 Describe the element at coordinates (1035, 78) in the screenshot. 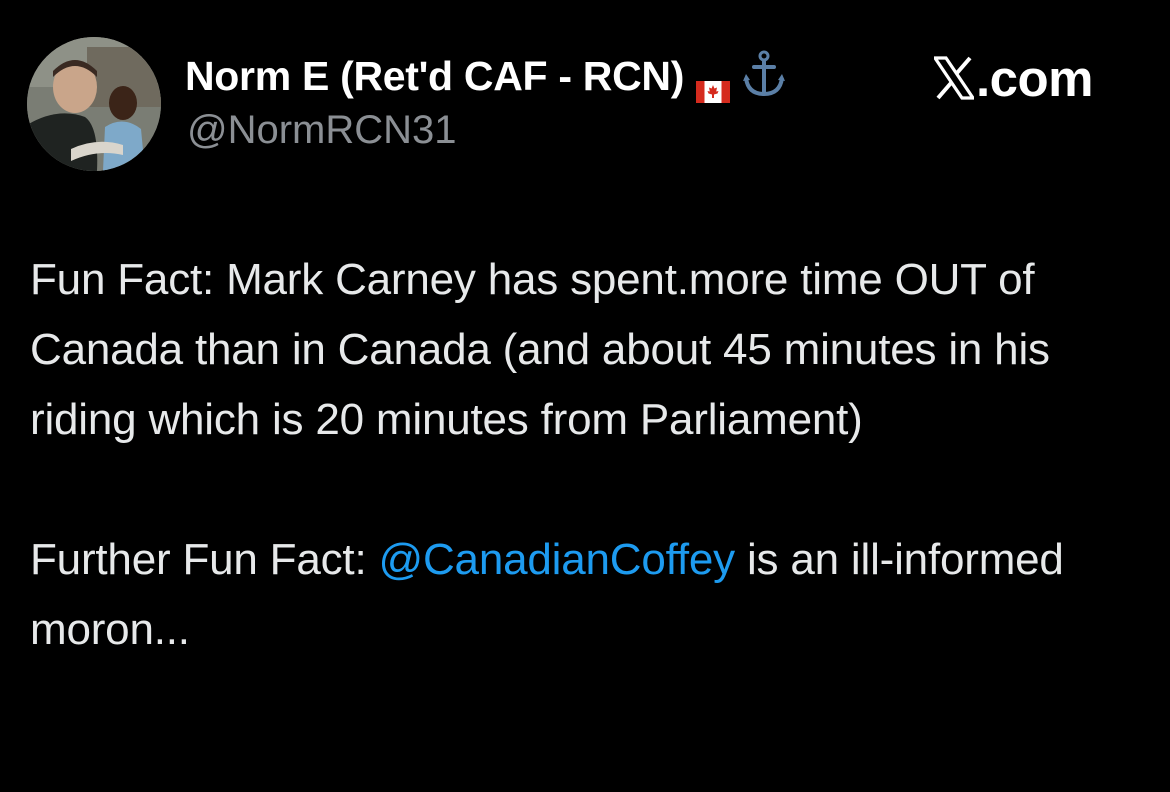

I see `x-com-label: .com` at that location.